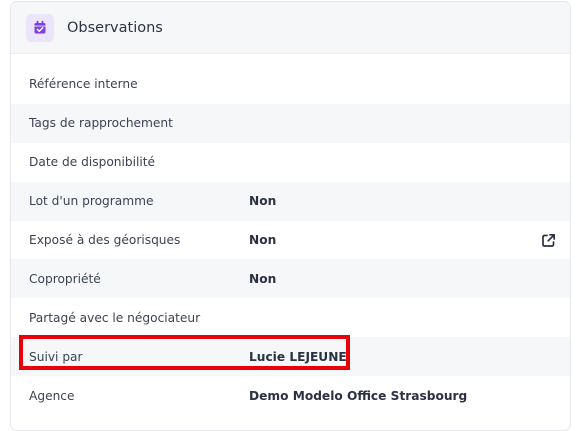  What do you see at coordinates (56, 356) in the screenshot?
I see `row-label: Suivi par` at bounding box center [56, 356].